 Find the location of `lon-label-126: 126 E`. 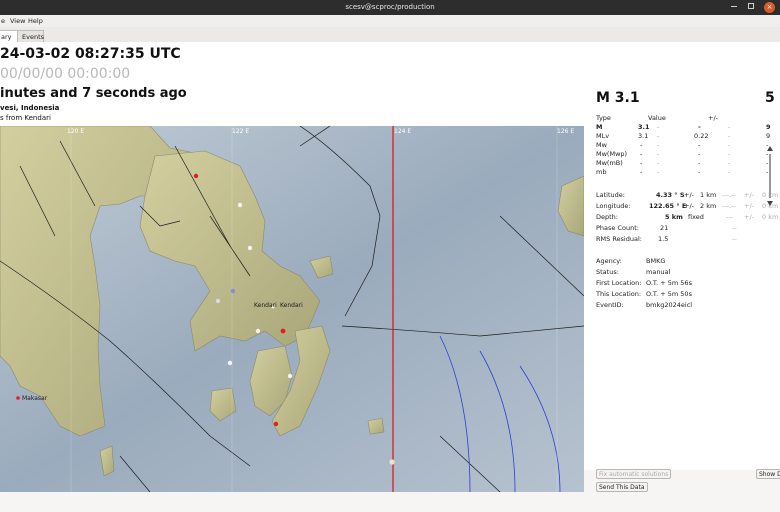

lon-label-126: 126 E is located at coordinates (565, 131).